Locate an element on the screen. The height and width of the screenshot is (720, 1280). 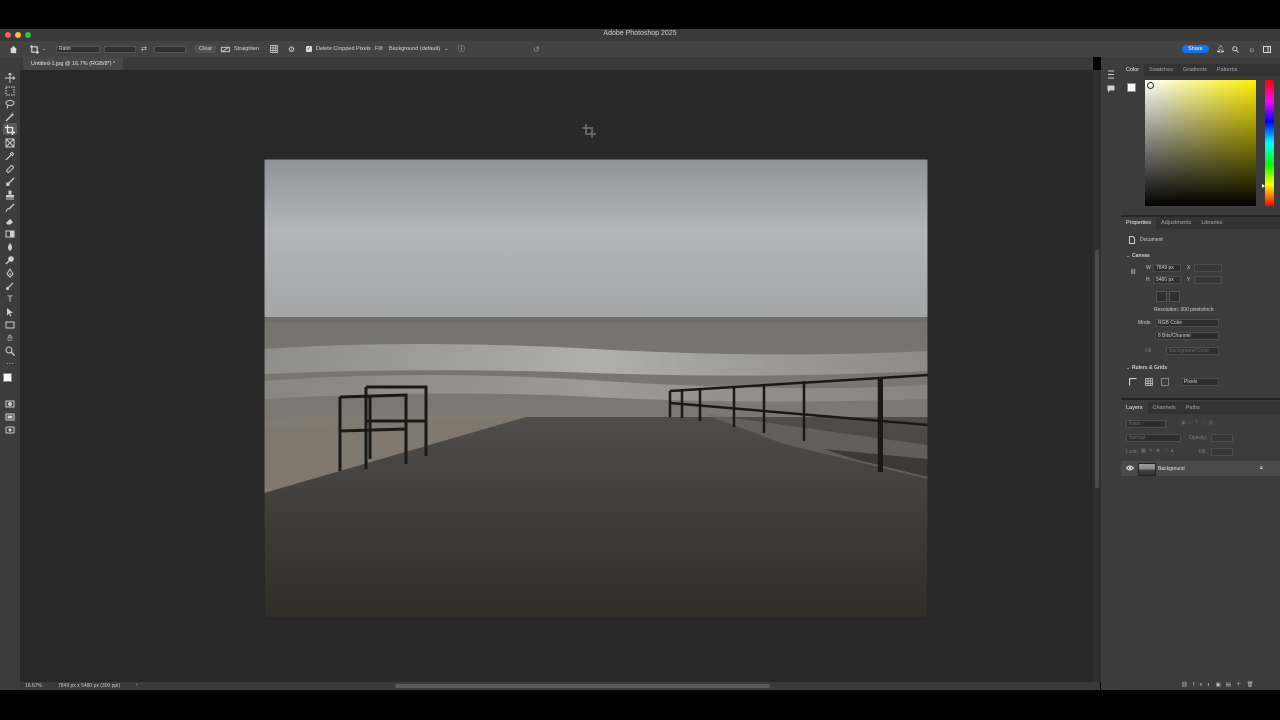
path-selection-tool-icon is located at coordinates (10, 312).